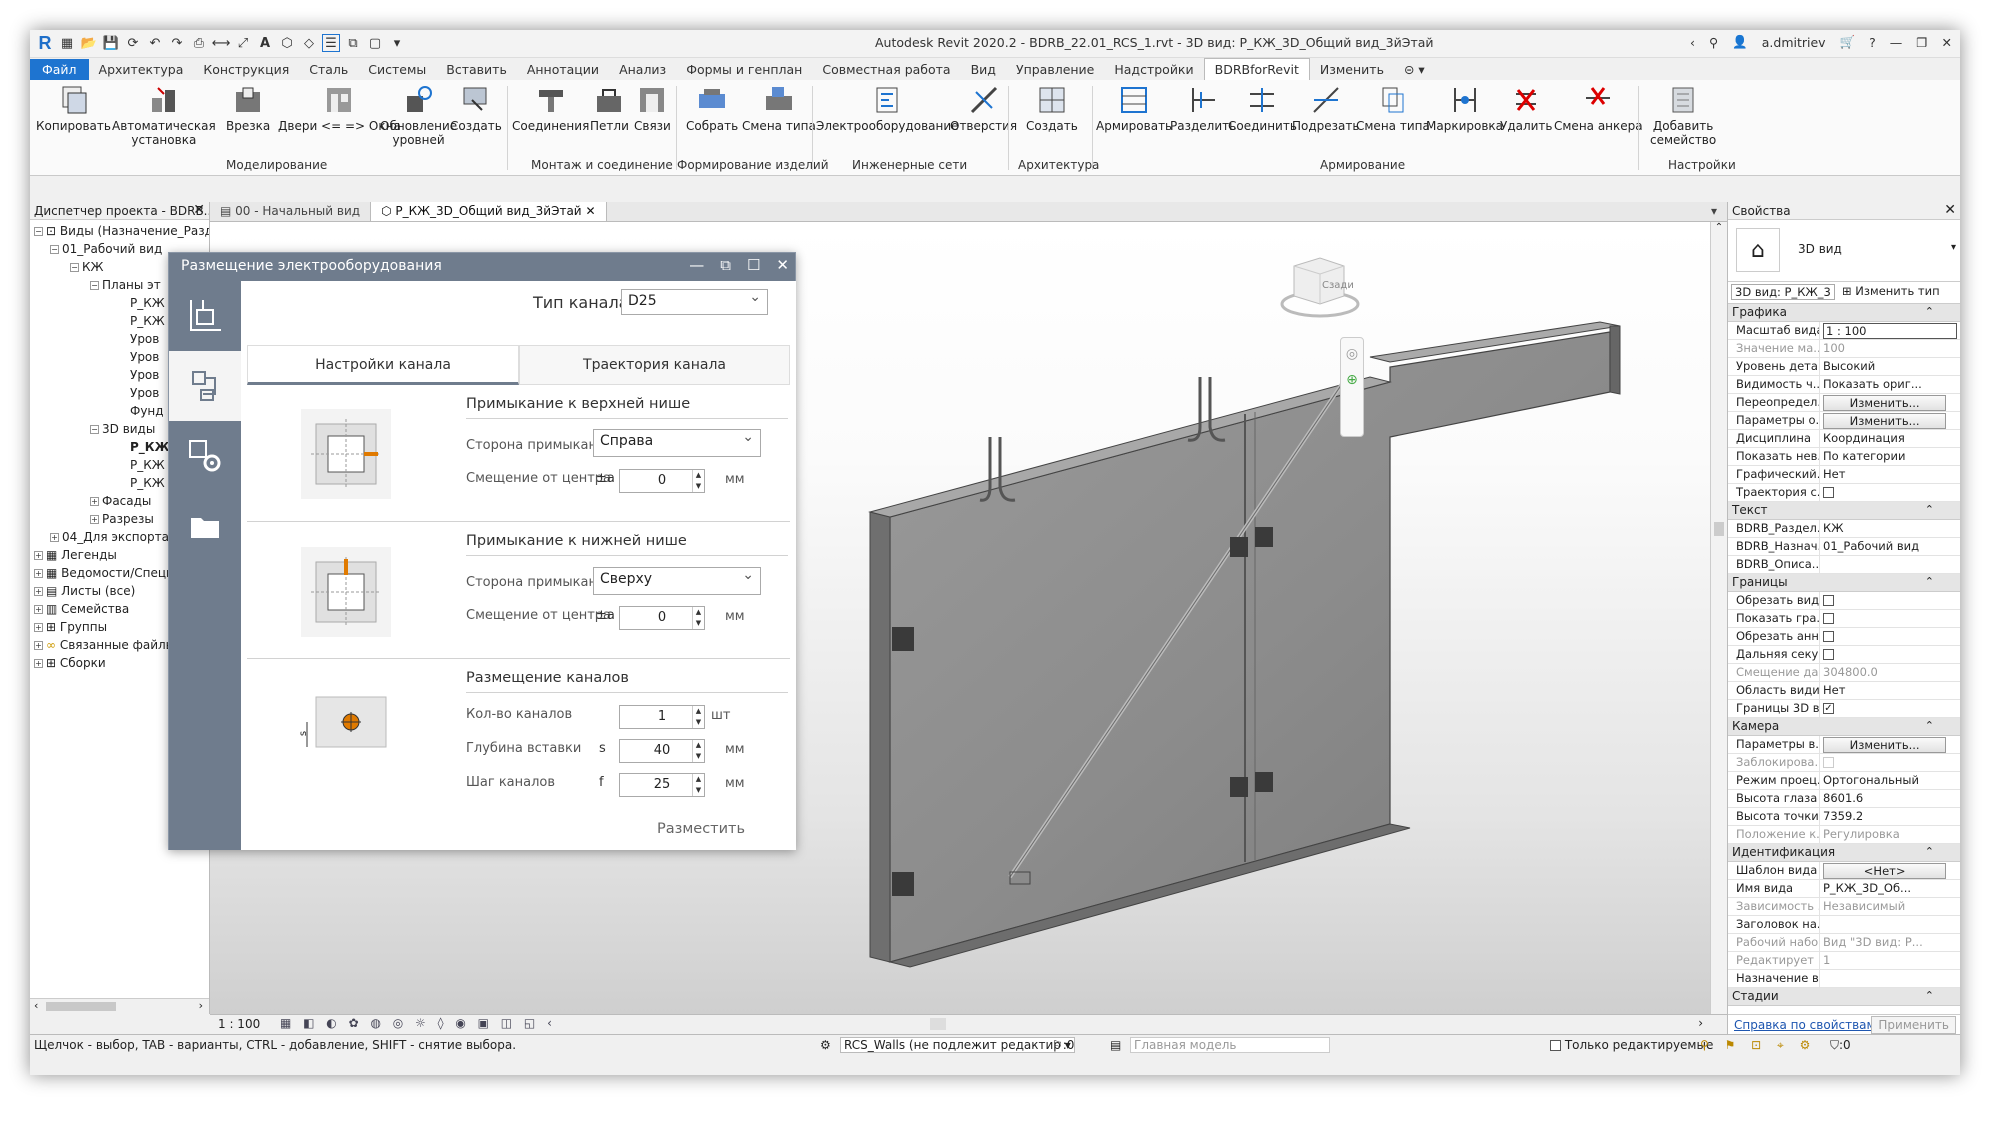  What do you see at coordinates (1352, 380) in the screenshot?
I see `zoom-icon: ⊕` at bounding box center [1352, 380].